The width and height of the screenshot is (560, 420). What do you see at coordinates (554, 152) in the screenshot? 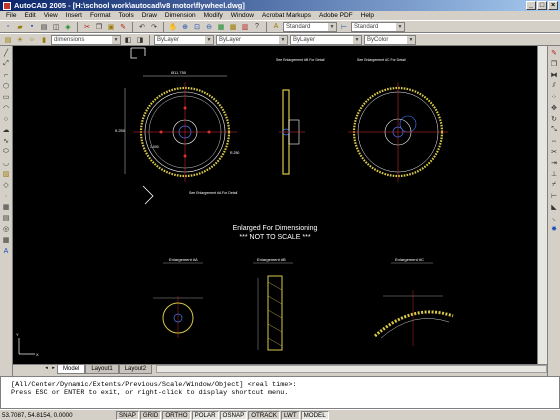
I see `trim-icon: ✂` at bounding box center [554, 152].